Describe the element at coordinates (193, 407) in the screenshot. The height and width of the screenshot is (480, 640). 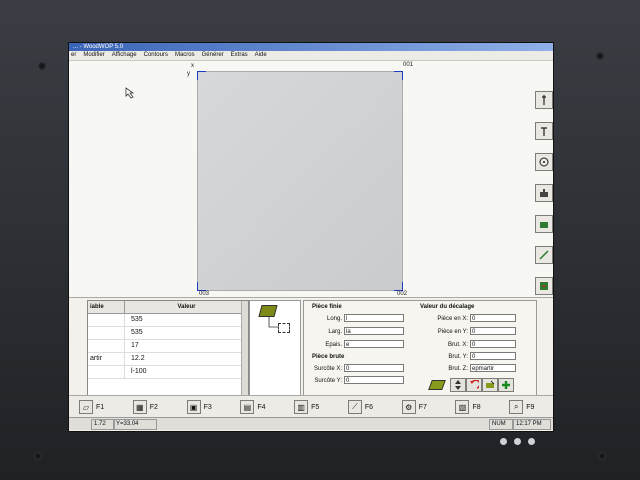
I see `layout-icon: ▣` at that location.